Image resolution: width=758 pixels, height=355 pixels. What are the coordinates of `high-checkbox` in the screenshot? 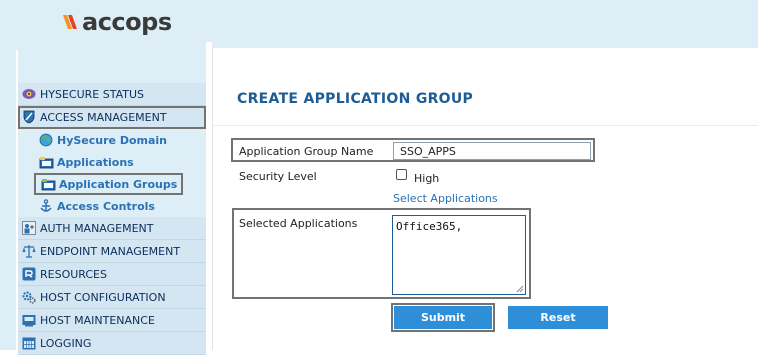 It's located at (401, 174).